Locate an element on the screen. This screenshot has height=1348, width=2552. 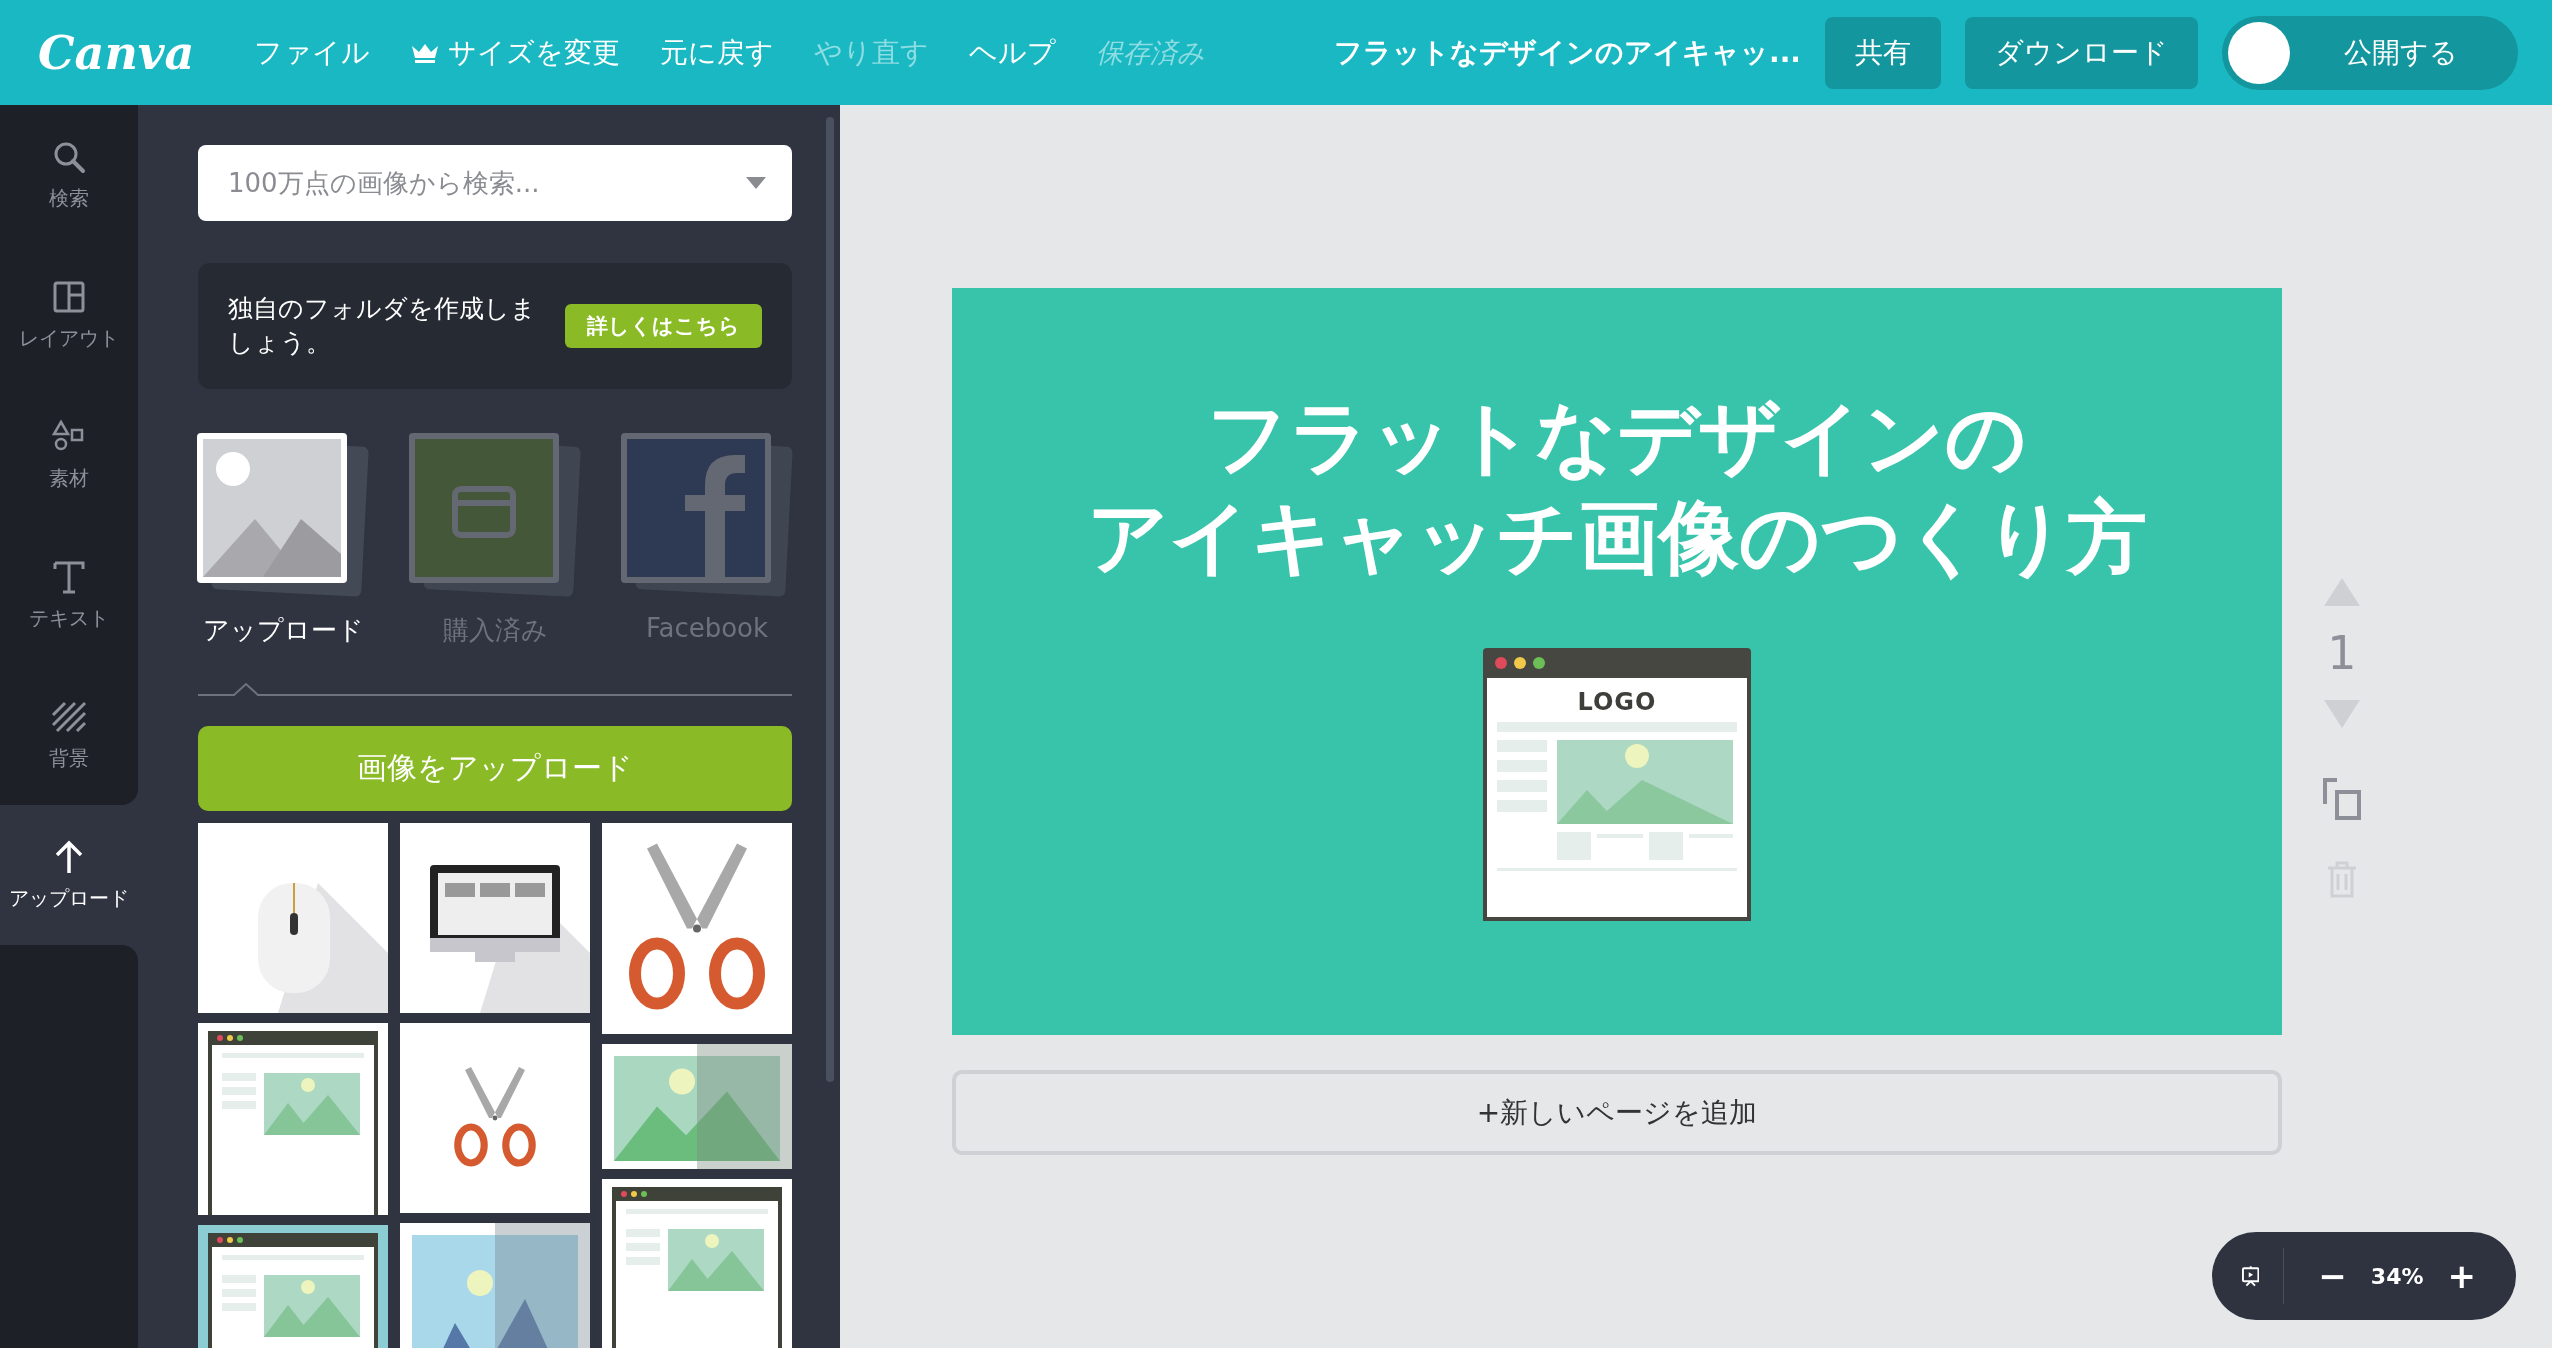
zoom-in-button: + is located at coordinates (2461, 1276).